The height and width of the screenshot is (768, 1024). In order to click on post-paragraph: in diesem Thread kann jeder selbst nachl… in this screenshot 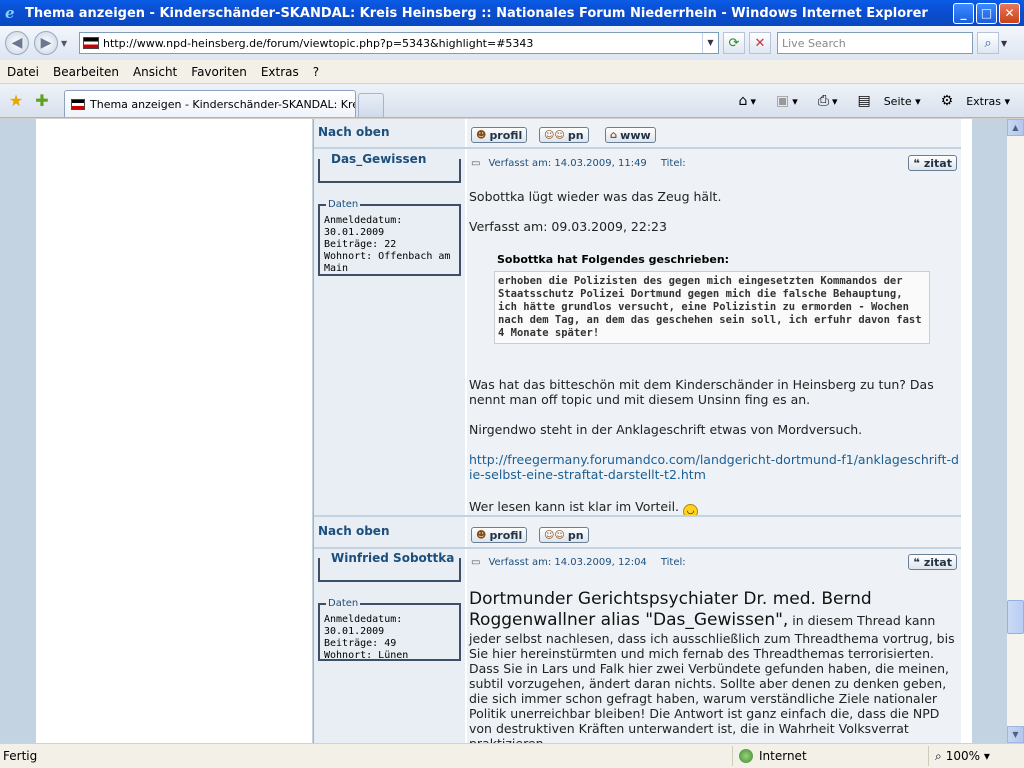, I will do `click(712, 678)`.